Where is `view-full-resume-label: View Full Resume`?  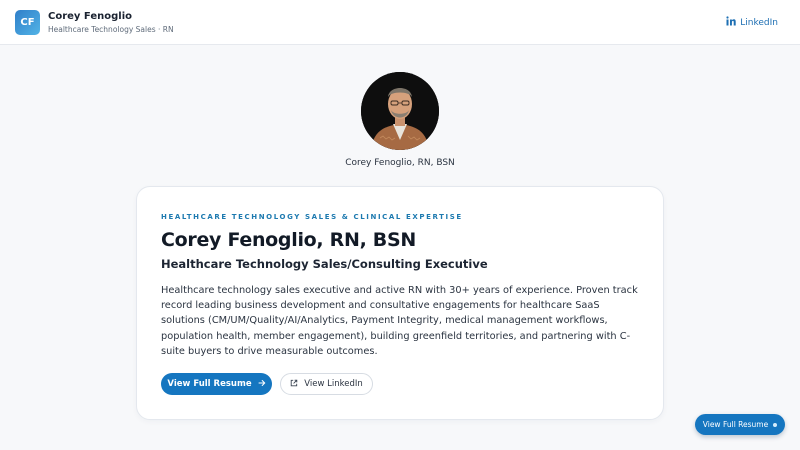
view-full-resume-label: View Full Resume is located at coordinates (209, 384).